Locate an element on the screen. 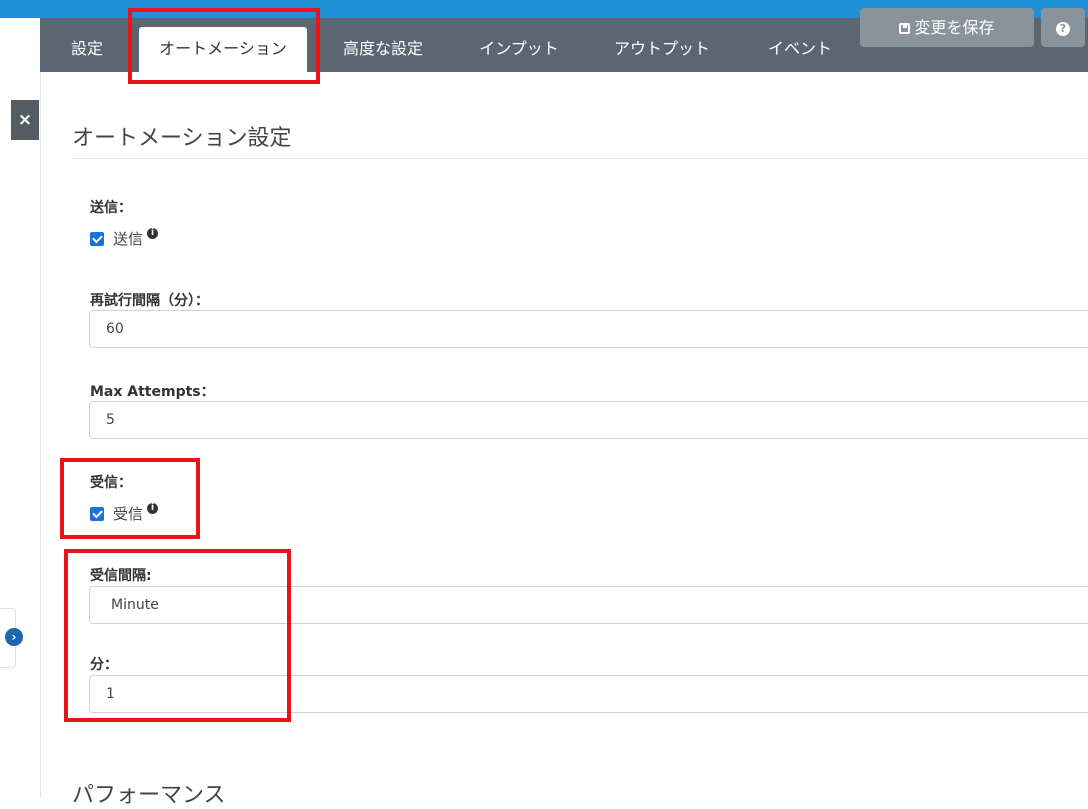 This screenshot has width=1088, height=809. expand-panel-tab: › is located at coordinates (11, 638).